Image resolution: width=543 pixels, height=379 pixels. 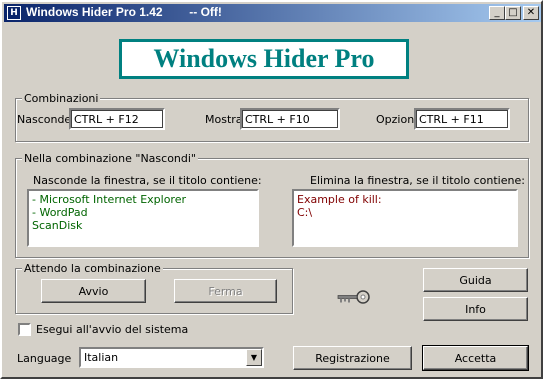 I want to click on opzioni-label: Opzioni, so click(x=397, y=119).